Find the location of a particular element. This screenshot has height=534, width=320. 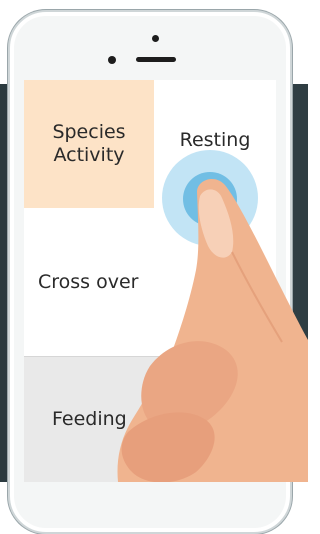

option-cross-over-label: Cross over is located at coordinates (88, 281).